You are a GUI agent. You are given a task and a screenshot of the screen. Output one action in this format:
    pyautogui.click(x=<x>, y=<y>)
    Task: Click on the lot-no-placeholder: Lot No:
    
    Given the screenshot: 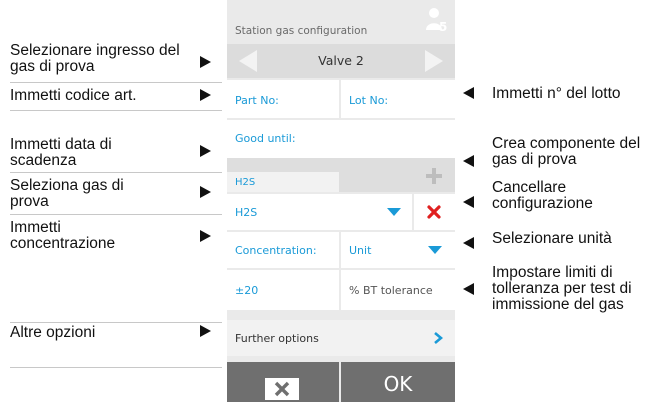 What is the action you would take?
    pyautogui.click(x=369, y=100)
    